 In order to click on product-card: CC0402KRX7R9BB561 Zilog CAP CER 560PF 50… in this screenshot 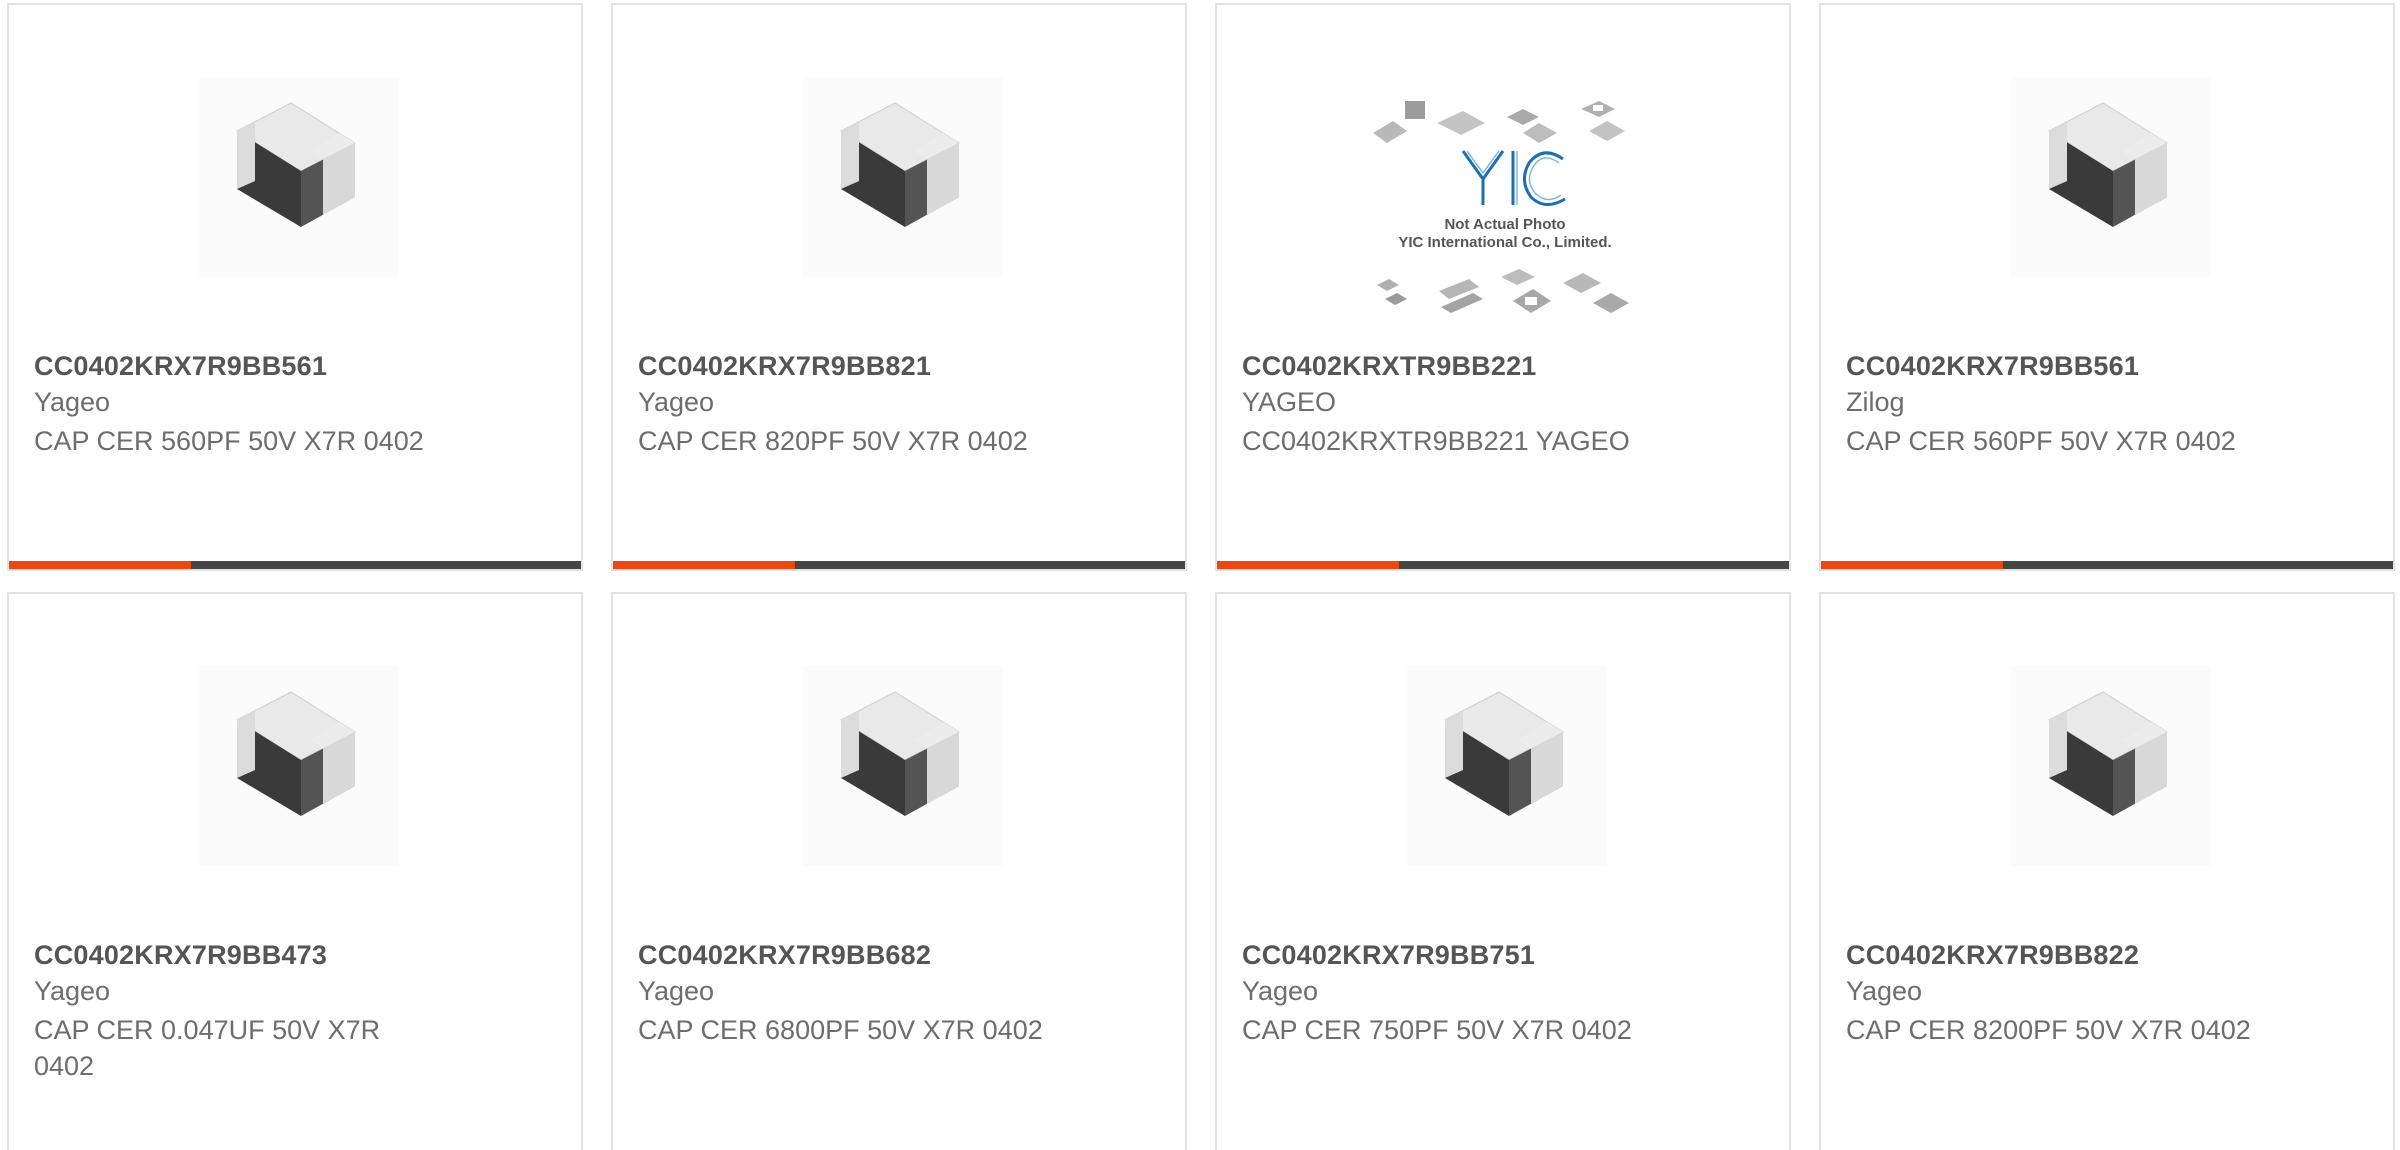, I will do `click(2107, 287)`.